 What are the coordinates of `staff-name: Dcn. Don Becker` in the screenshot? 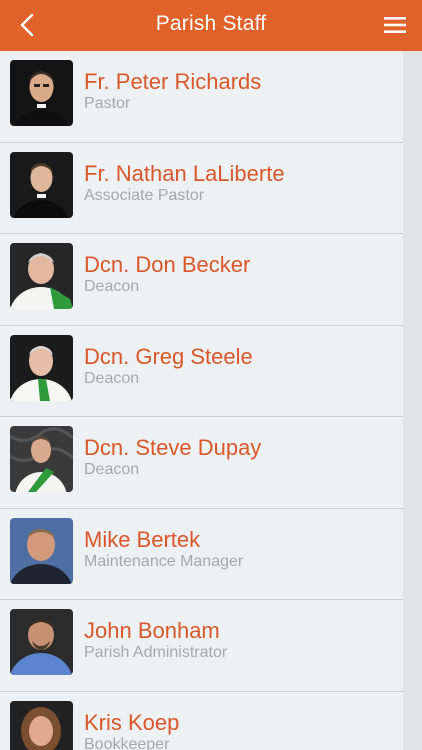 It's located at (167, 264).